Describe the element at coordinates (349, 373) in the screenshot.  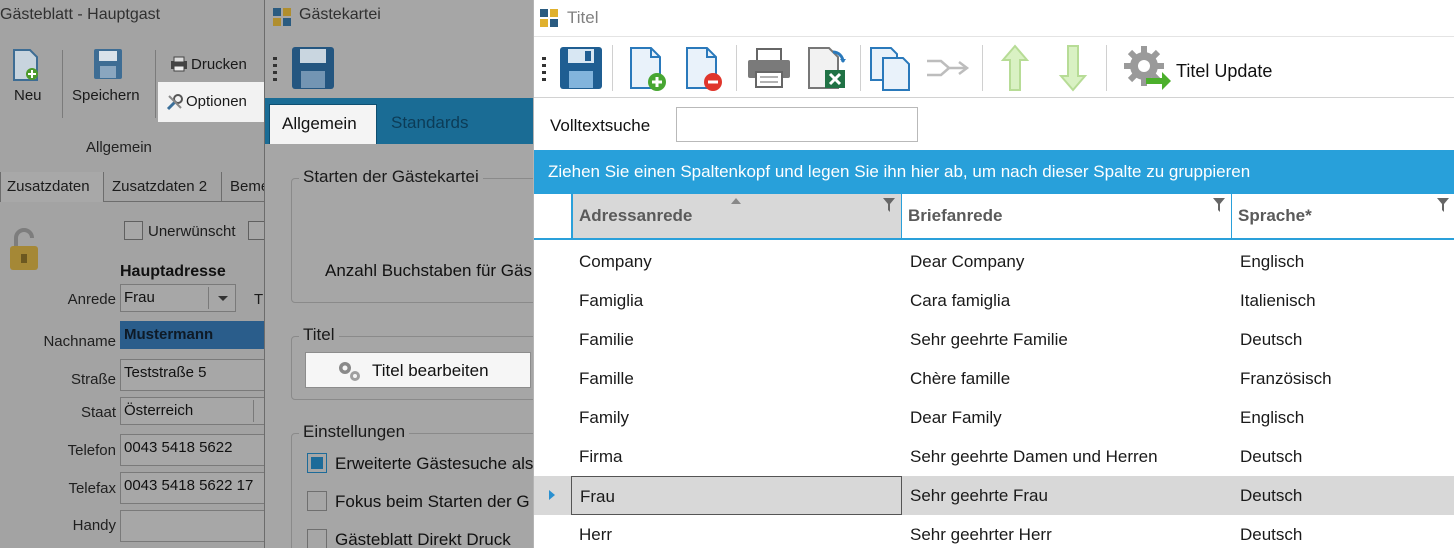
I see `gears-icon` at that location.